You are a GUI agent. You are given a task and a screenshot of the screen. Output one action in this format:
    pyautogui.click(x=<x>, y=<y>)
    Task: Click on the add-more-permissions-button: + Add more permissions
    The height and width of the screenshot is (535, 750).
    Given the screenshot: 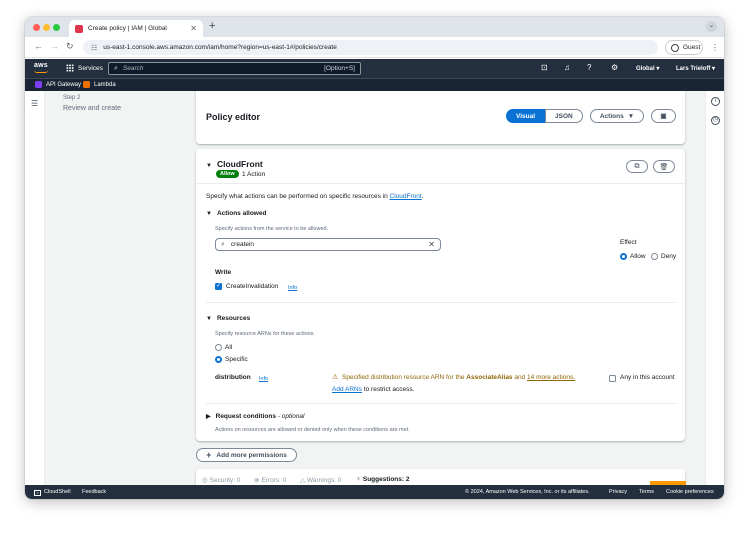 What is the action you would take?
    pyautogui.click(x=246, y=455)
    